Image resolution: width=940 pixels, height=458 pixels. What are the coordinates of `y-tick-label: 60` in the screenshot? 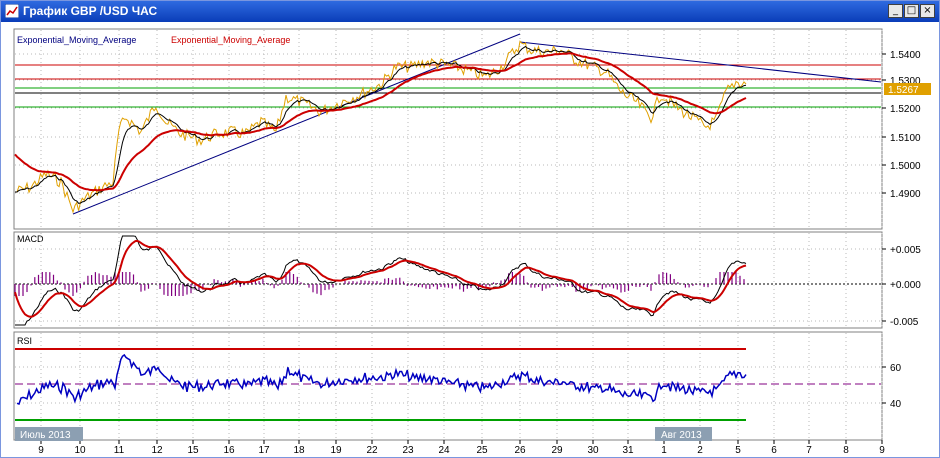 It's located at (896, 368).